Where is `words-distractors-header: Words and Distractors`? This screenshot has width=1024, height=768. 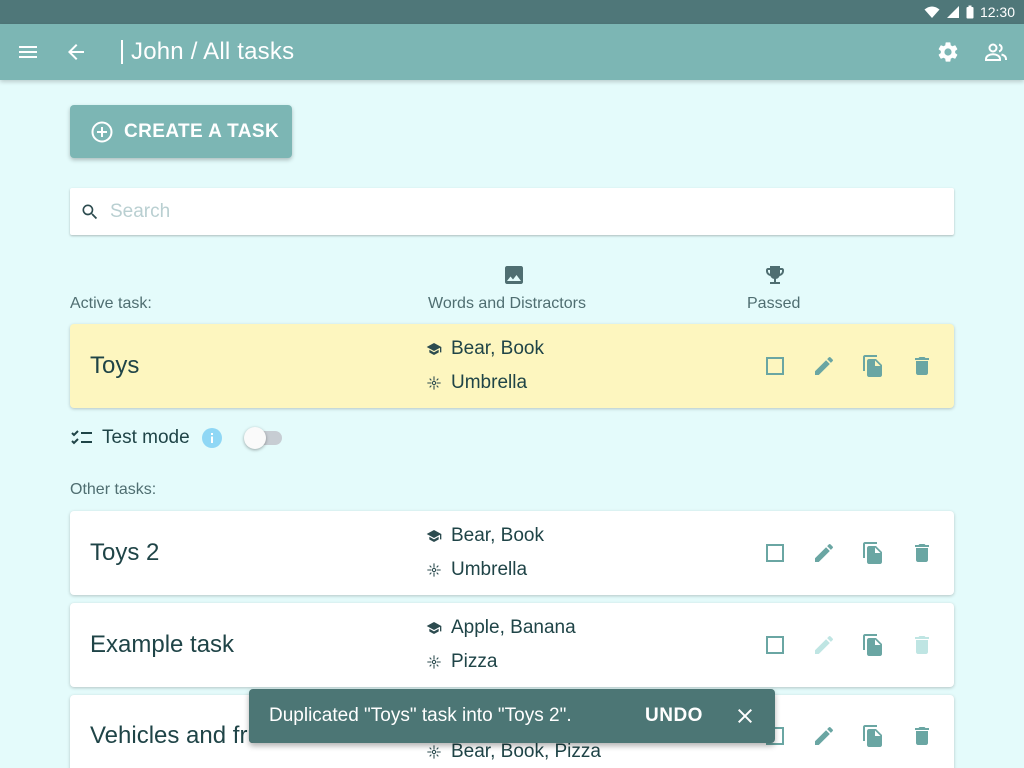
words-distractors-header: Words and Distractors is located at coordinates (507, 303).